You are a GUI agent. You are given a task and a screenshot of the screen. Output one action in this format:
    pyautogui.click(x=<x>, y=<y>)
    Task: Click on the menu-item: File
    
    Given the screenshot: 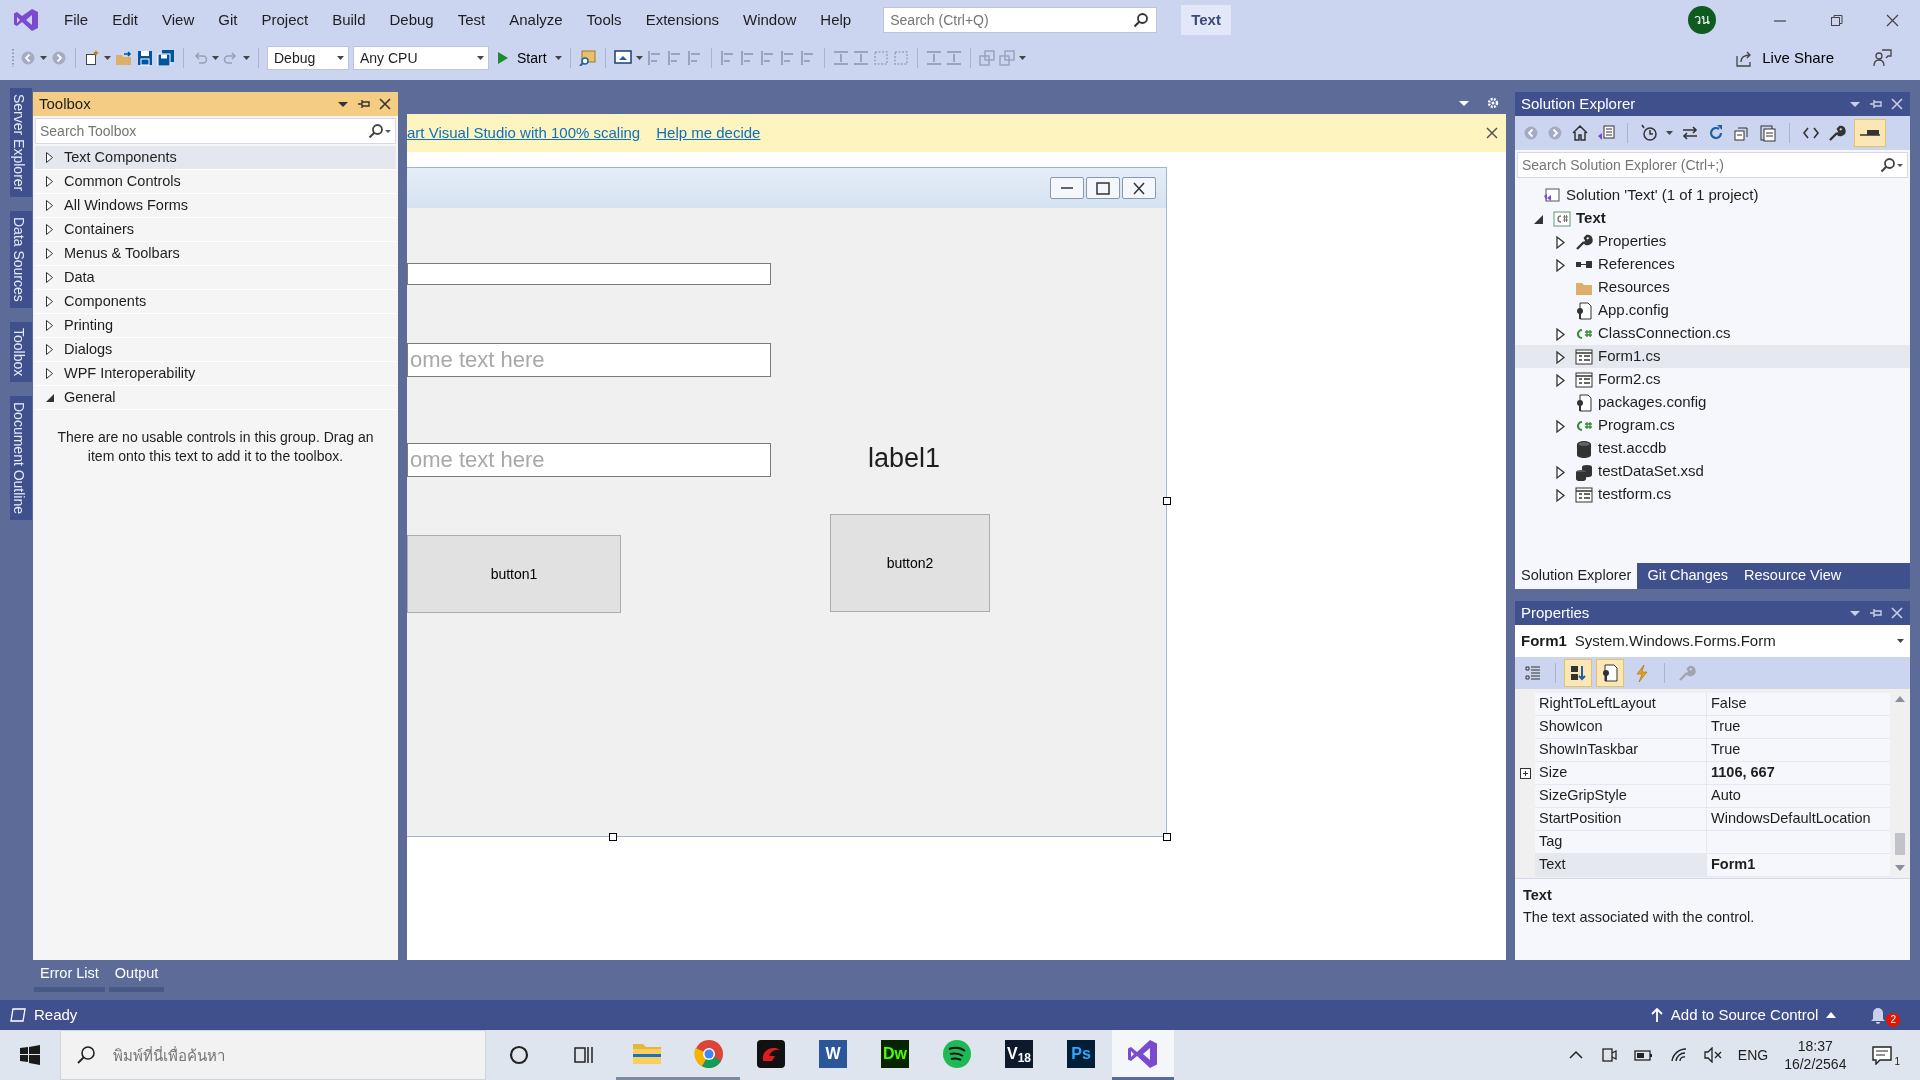 What is the action you would take?
    pyautogui.click(x=76, y=20)
    